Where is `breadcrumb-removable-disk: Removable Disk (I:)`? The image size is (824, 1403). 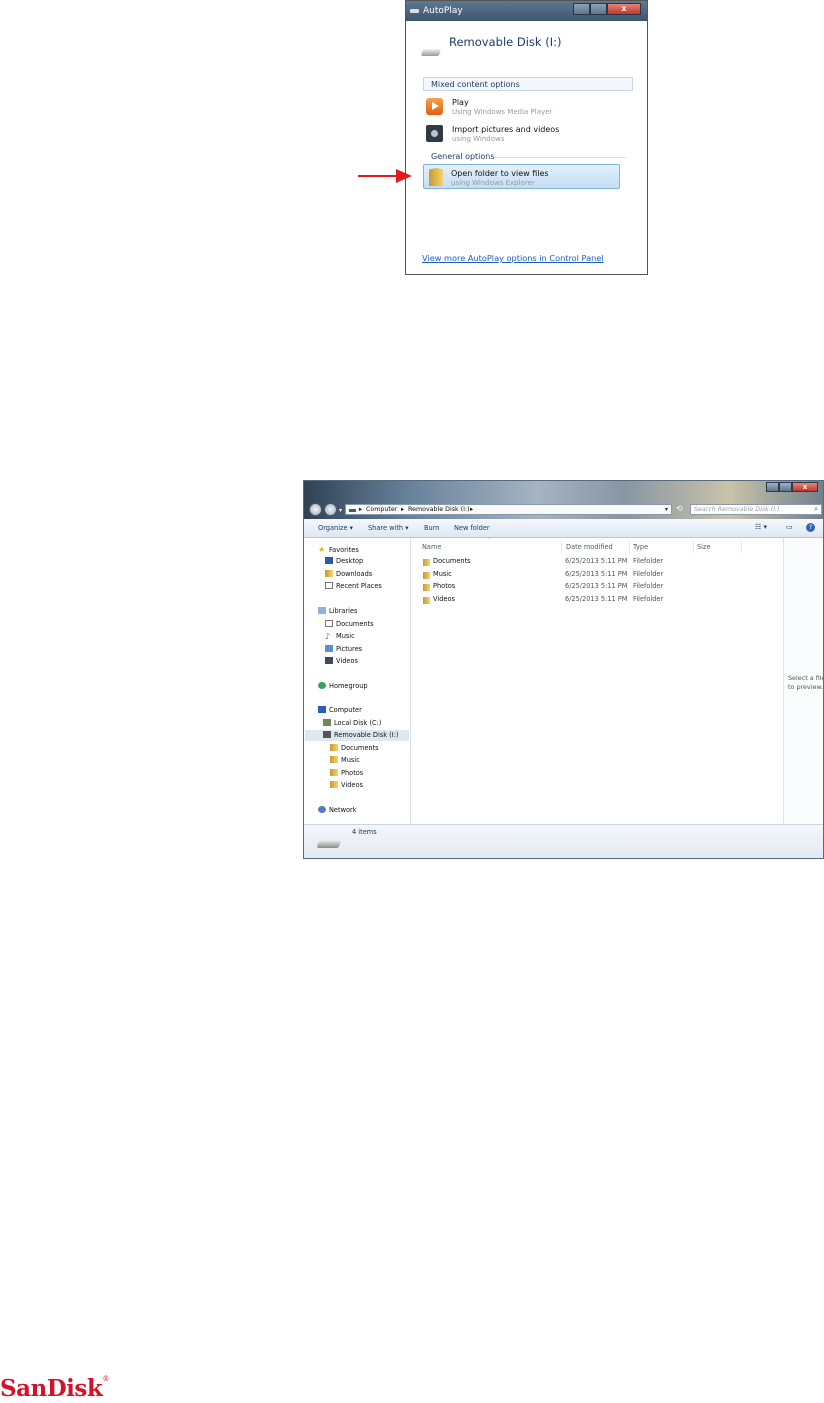 breadcrumb-removable-disk: Removable Disk (I:) is located at coordinates (439, 509).